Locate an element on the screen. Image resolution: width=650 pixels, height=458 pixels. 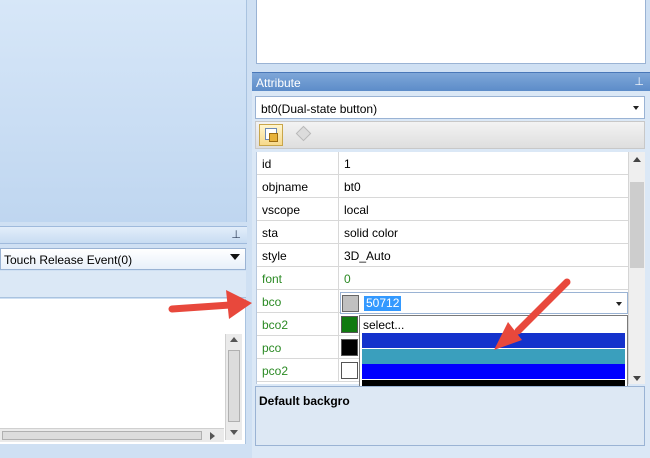
bco-value-input: 50712 is located at coordinates (383, 303).